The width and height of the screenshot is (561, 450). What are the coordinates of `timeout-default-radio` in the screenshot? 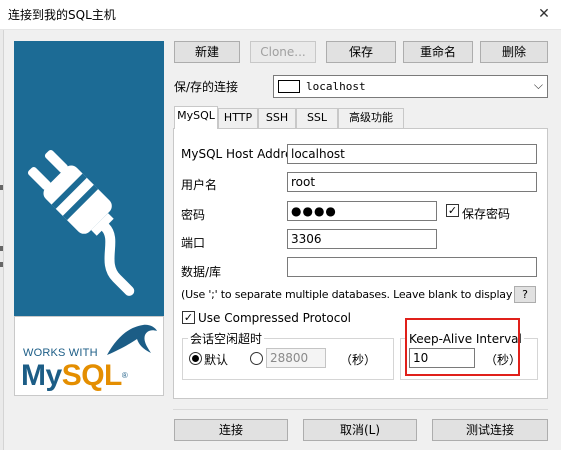 It's located at (195, 358).